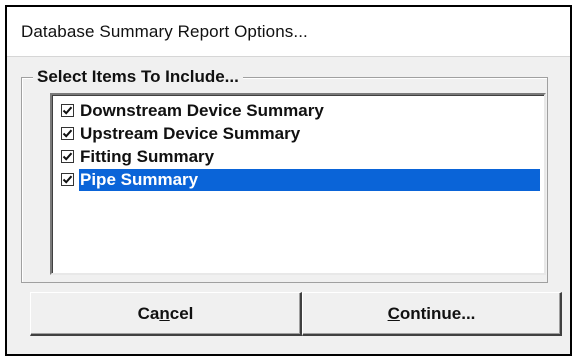 The width and height of the screenshot is (576, 360). I want to click on list-item-upstream-device-summary: Upstream Device Summary, so click(298, 133).